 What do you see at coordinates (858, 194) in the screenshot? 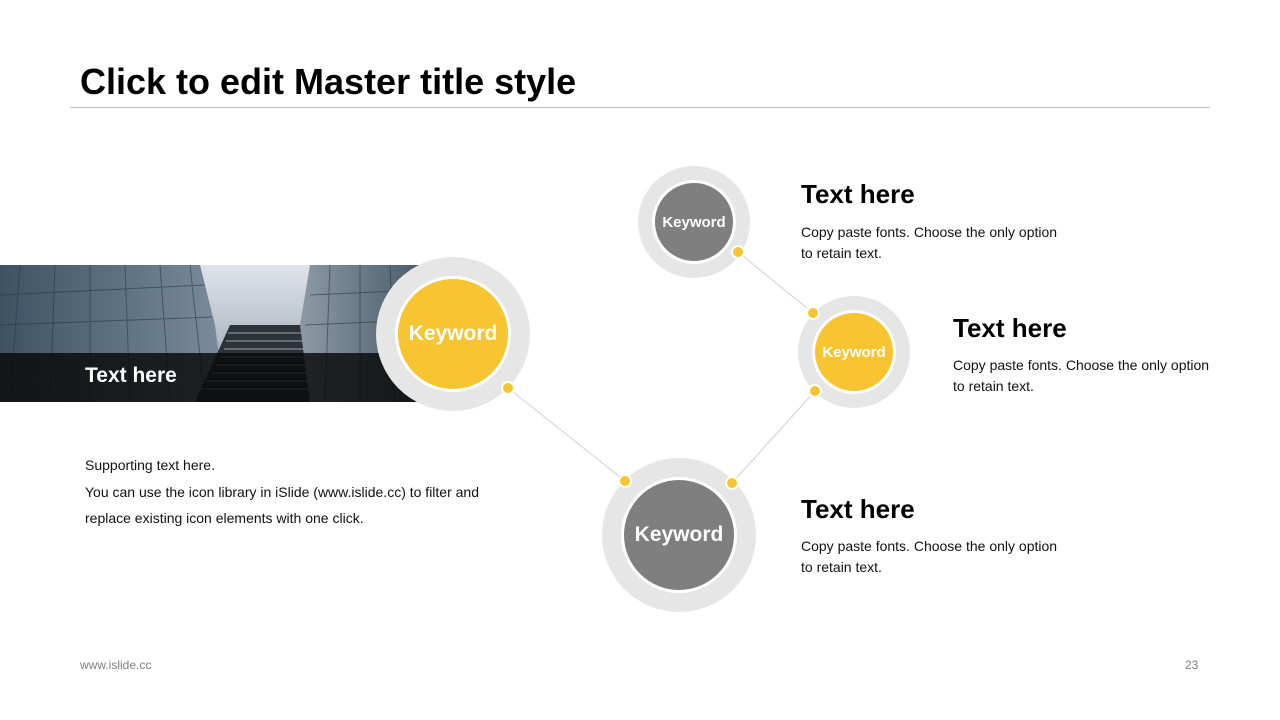
I see `item-heading-top: Text here` at bounding box center [858, 194].